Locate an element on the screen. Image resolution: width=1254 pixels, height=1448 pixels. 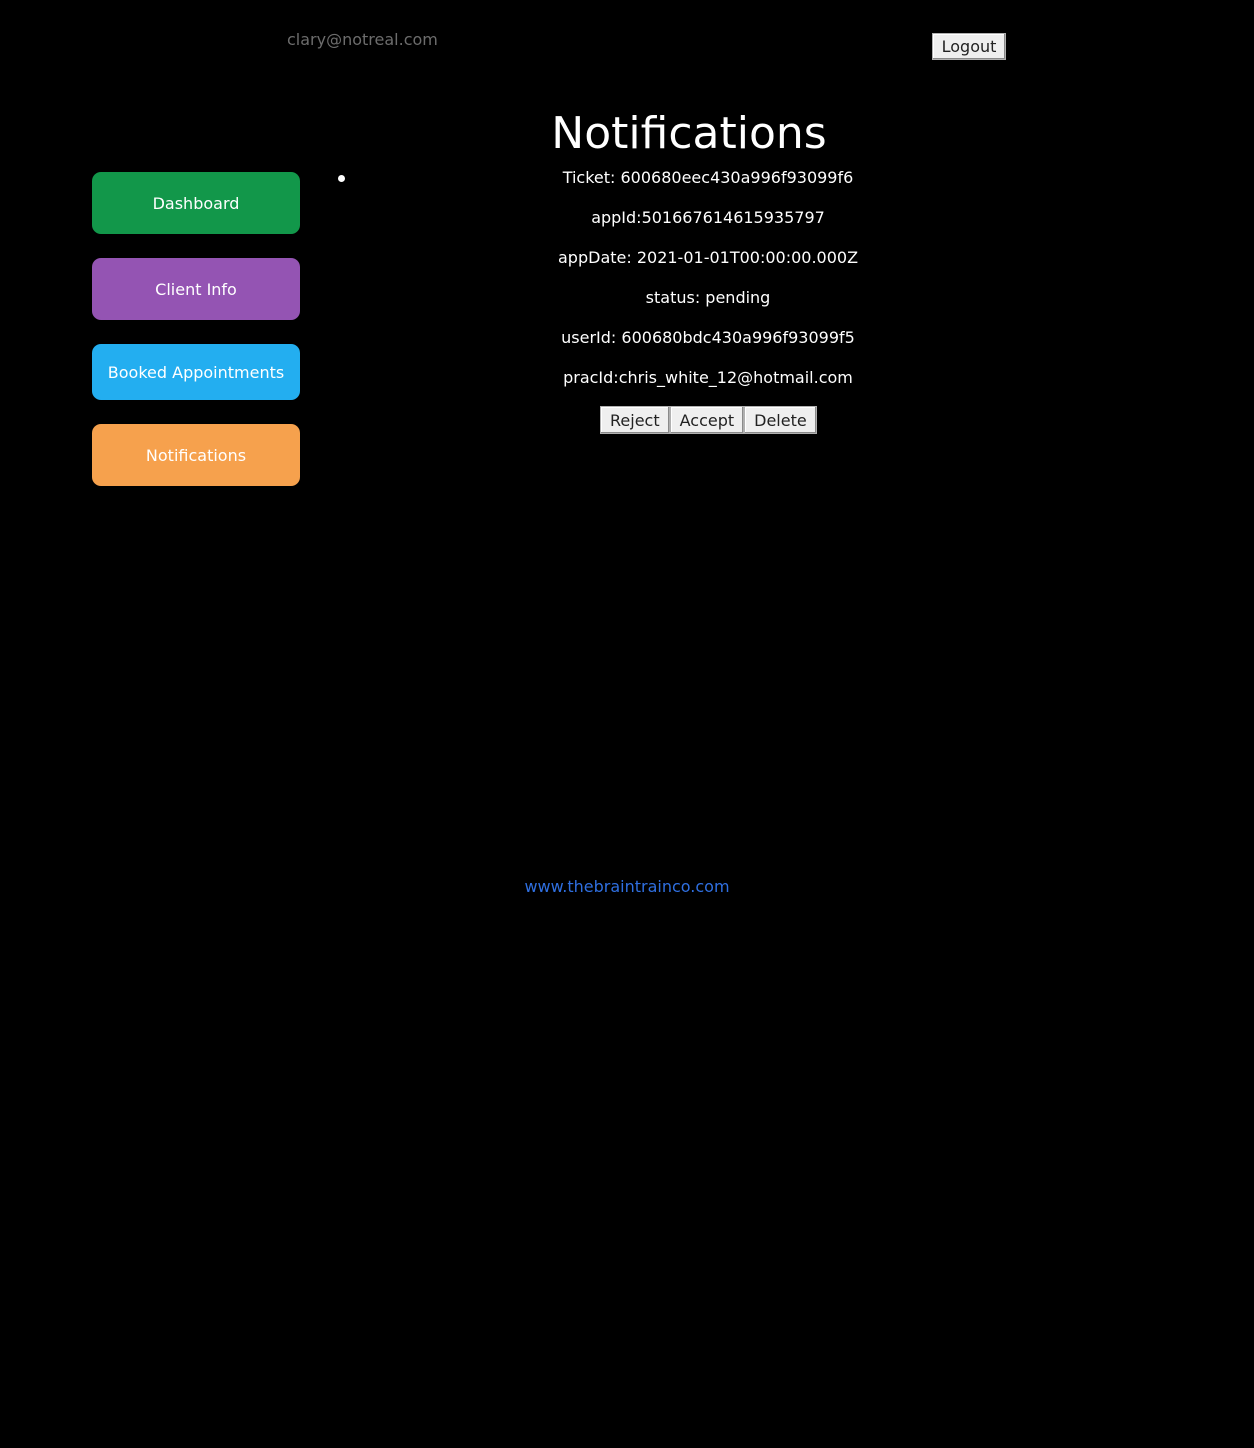
accept-button: Accept is located at coordinates (707, 420).